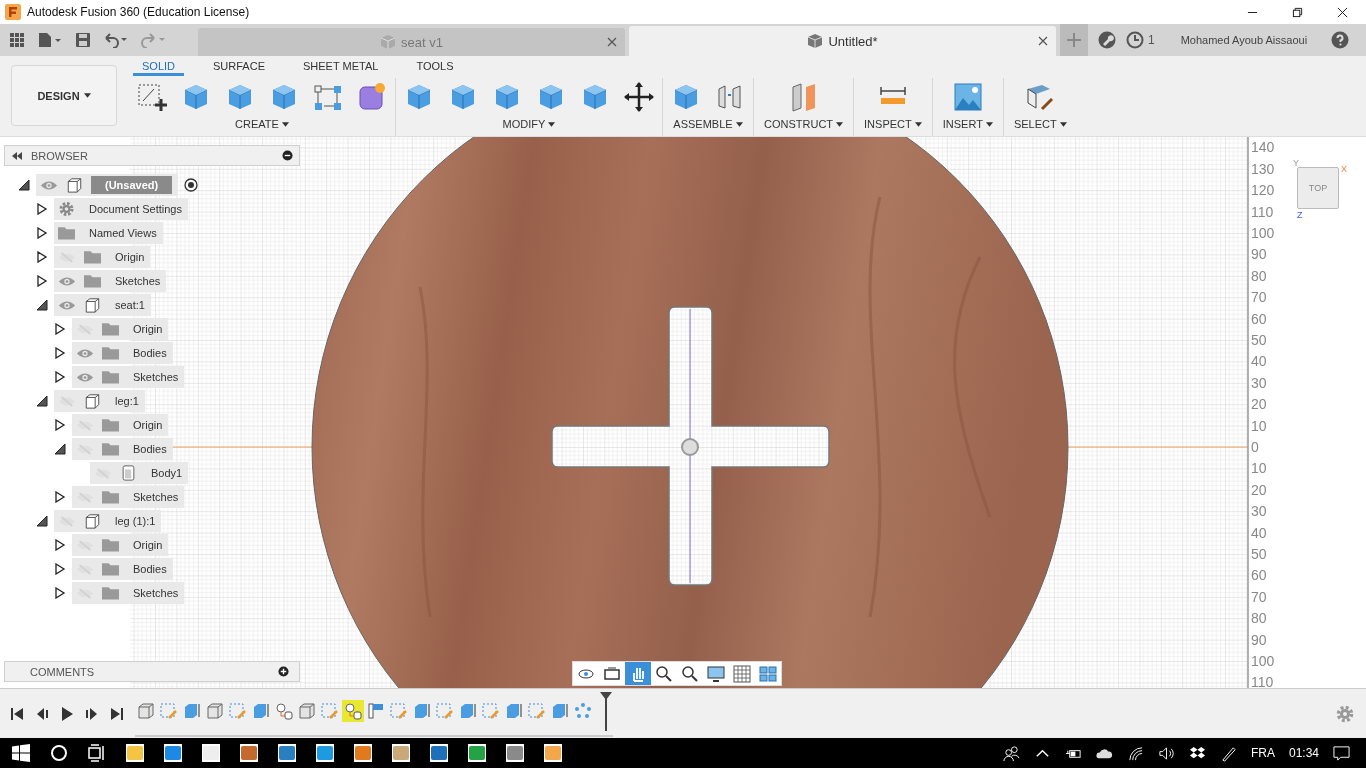 The image size is (1366, 768). What do you see at coordinates (108, 521) in the screenshot?
I see `browser-item: leg (1):1` at bounding box center [108, 521].